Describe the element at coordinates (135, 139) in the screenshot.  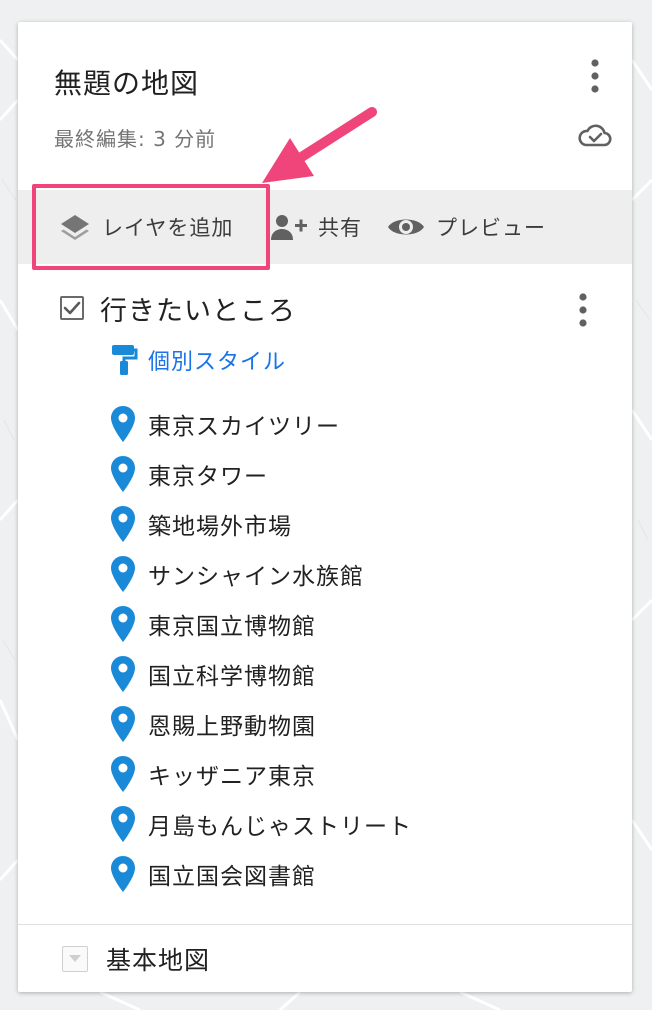
I see `last-edited-status: 最終編集: 3 分前` at that location.